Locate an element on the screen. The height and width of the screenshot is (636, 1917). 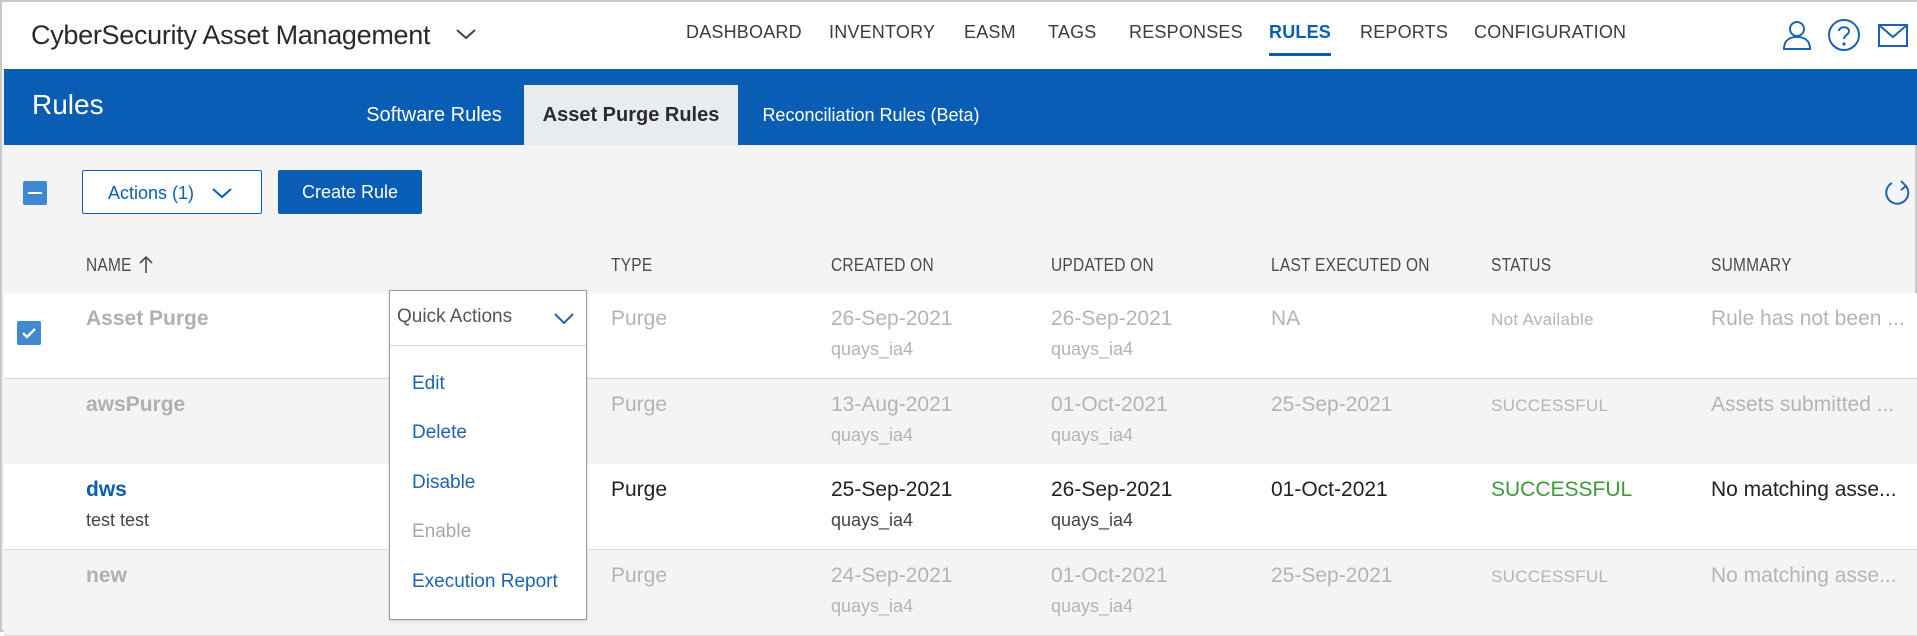
tab-reconciliation-rules: Reconciliation Rules (Beta) is located at coordinates (871, 115).